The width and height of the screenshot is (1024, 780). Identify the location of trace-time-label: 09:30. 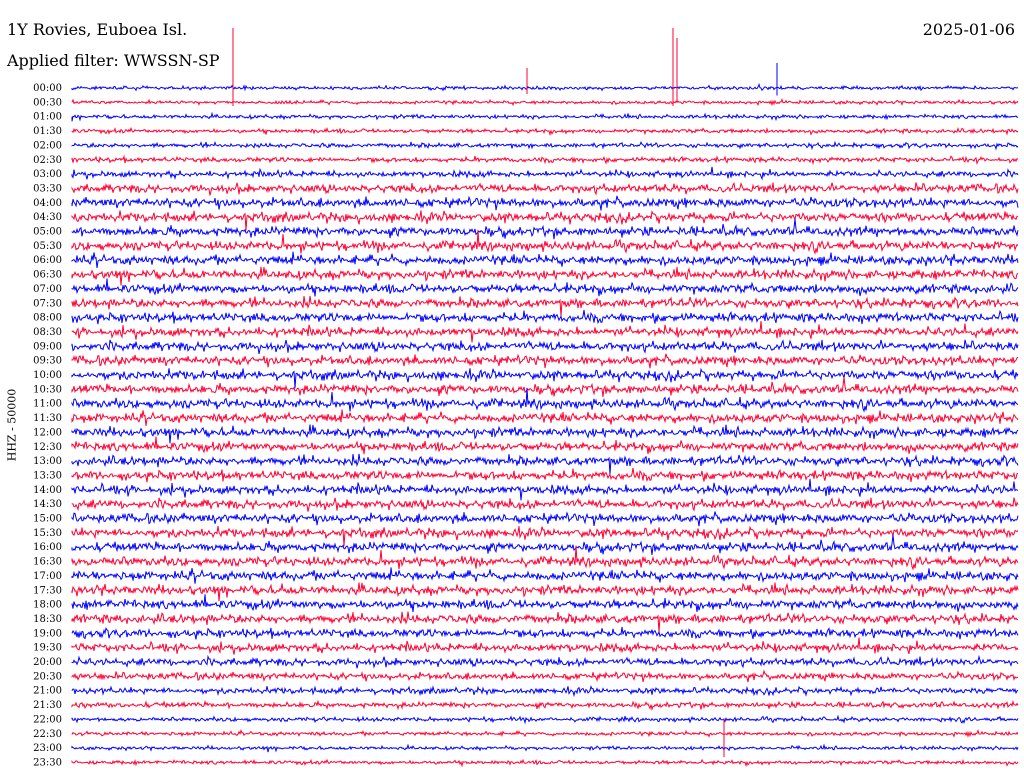
(47, 361).